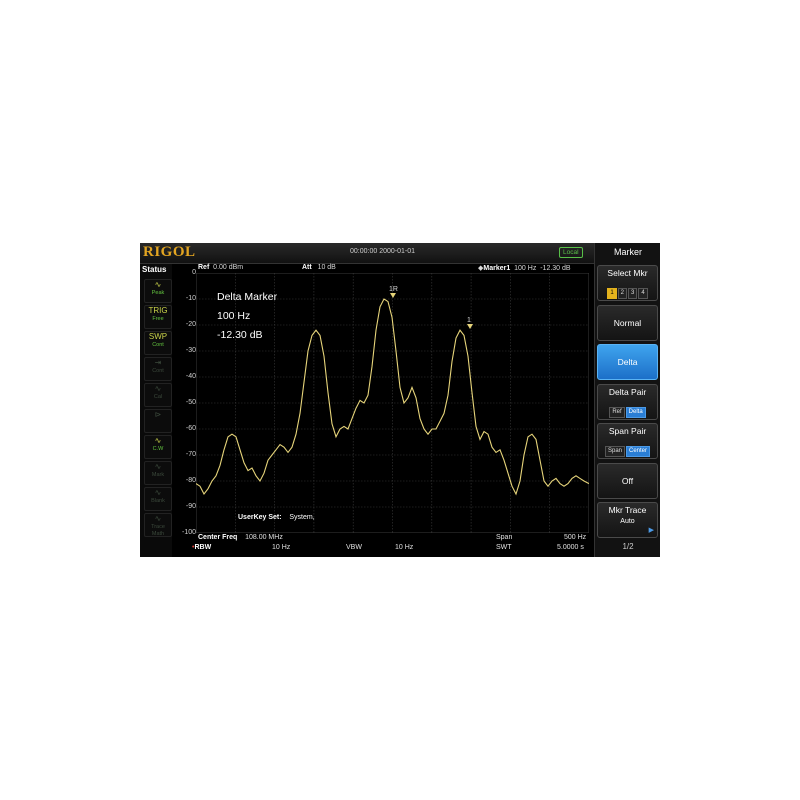  What do you see at coordinates (158, 414) in the screenshot?
I see `status-icon-glyph: ⊳` at bounding box center [158, 414].